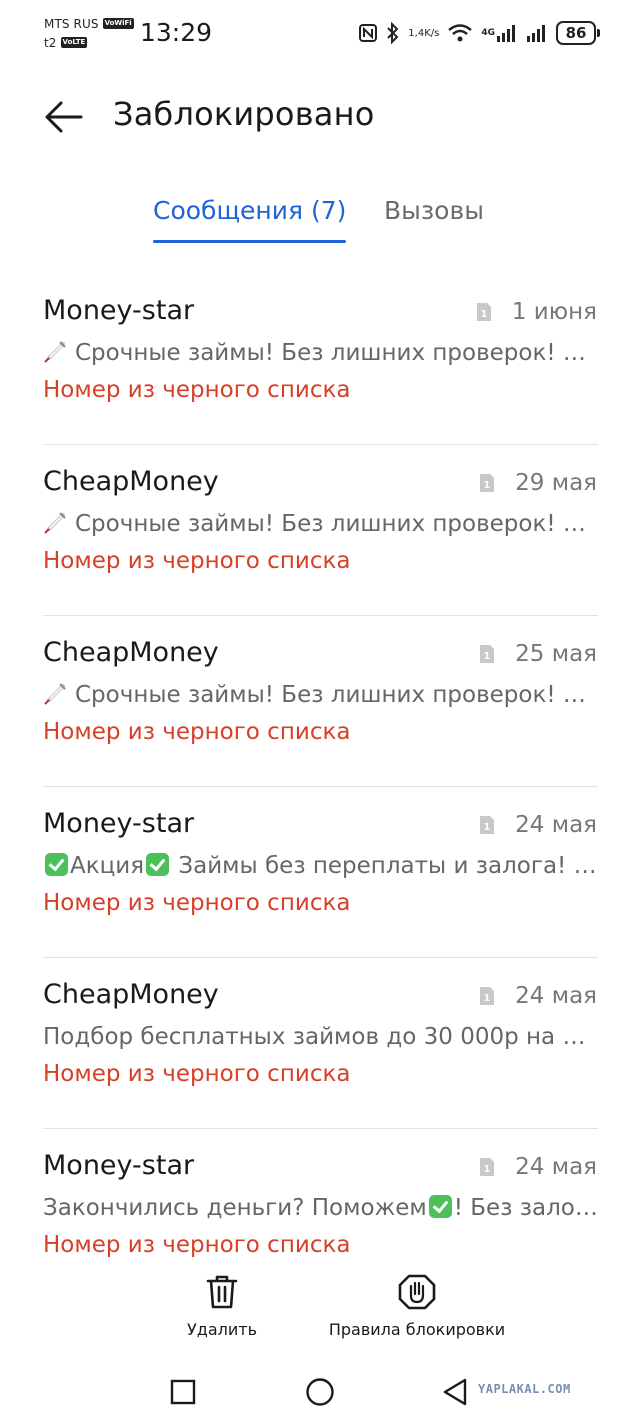 The width and height of the screenshot is (640, 1425). Describe the element at coordinates (368, 33) in the screenshot. I see `nfc-icon` at that location.